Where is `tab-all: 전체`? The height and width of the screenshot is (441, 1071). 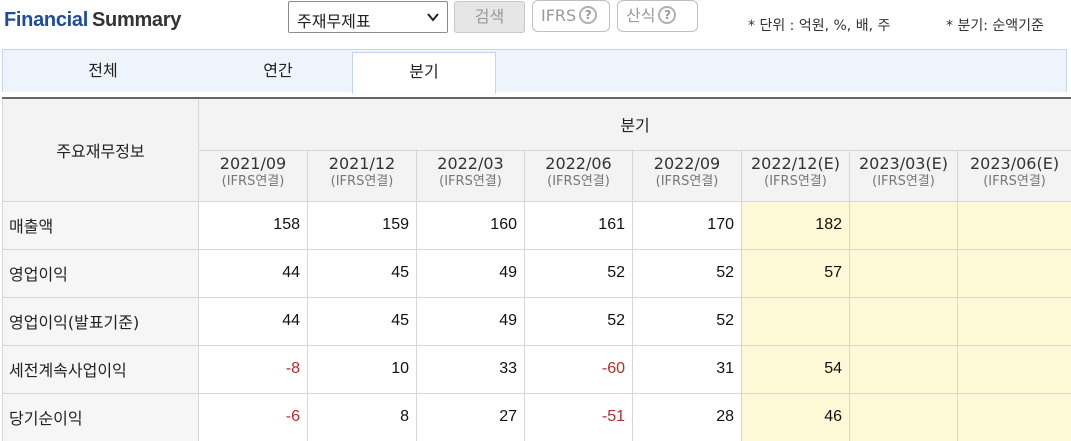
tab-all: 전체 is located at coordinates (103, 71).